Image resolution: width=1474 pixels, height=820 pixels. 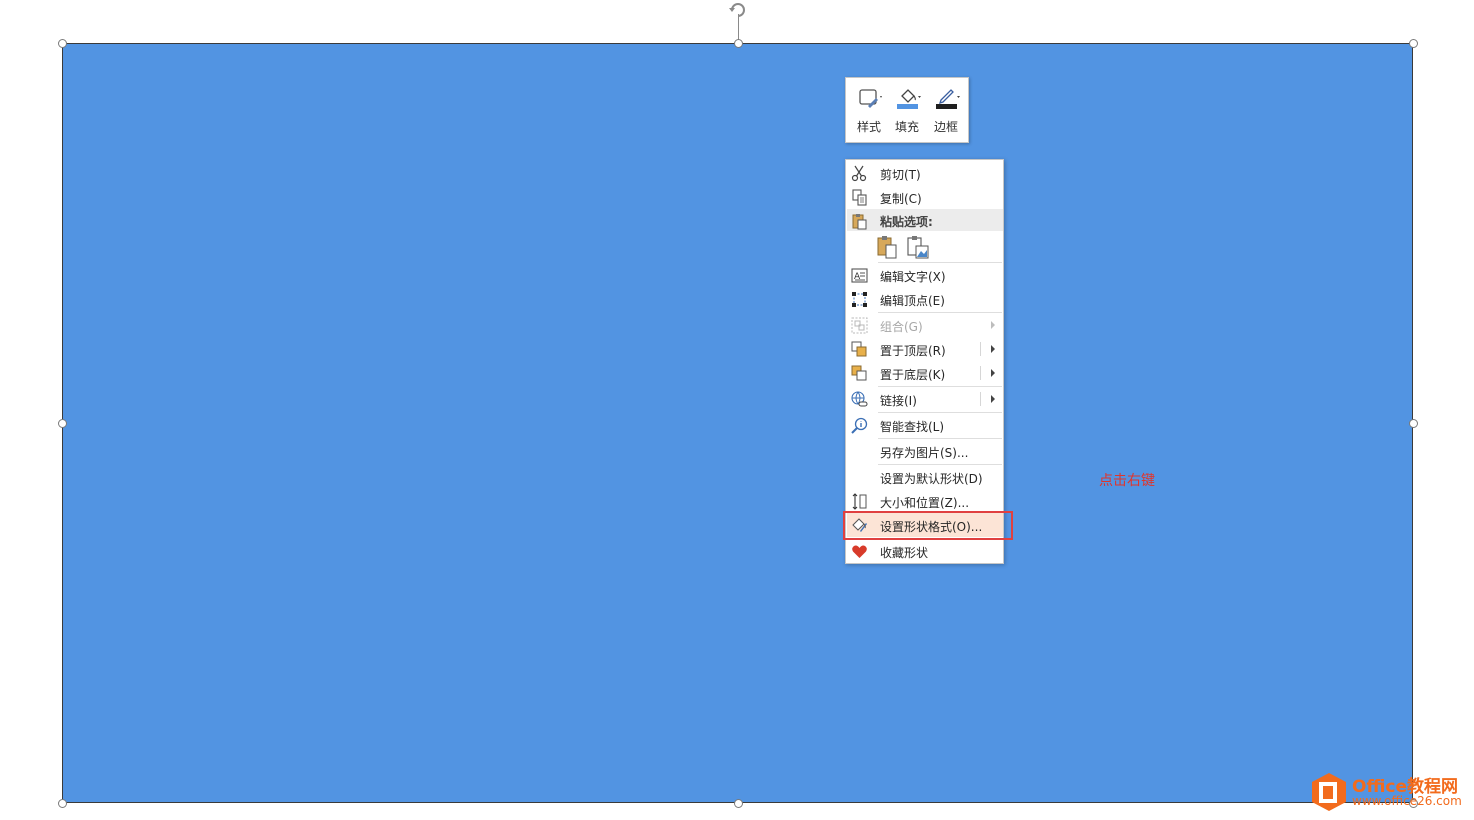 I want to click on menu-item-copy: 复制(C), so click(x=925, y=197).